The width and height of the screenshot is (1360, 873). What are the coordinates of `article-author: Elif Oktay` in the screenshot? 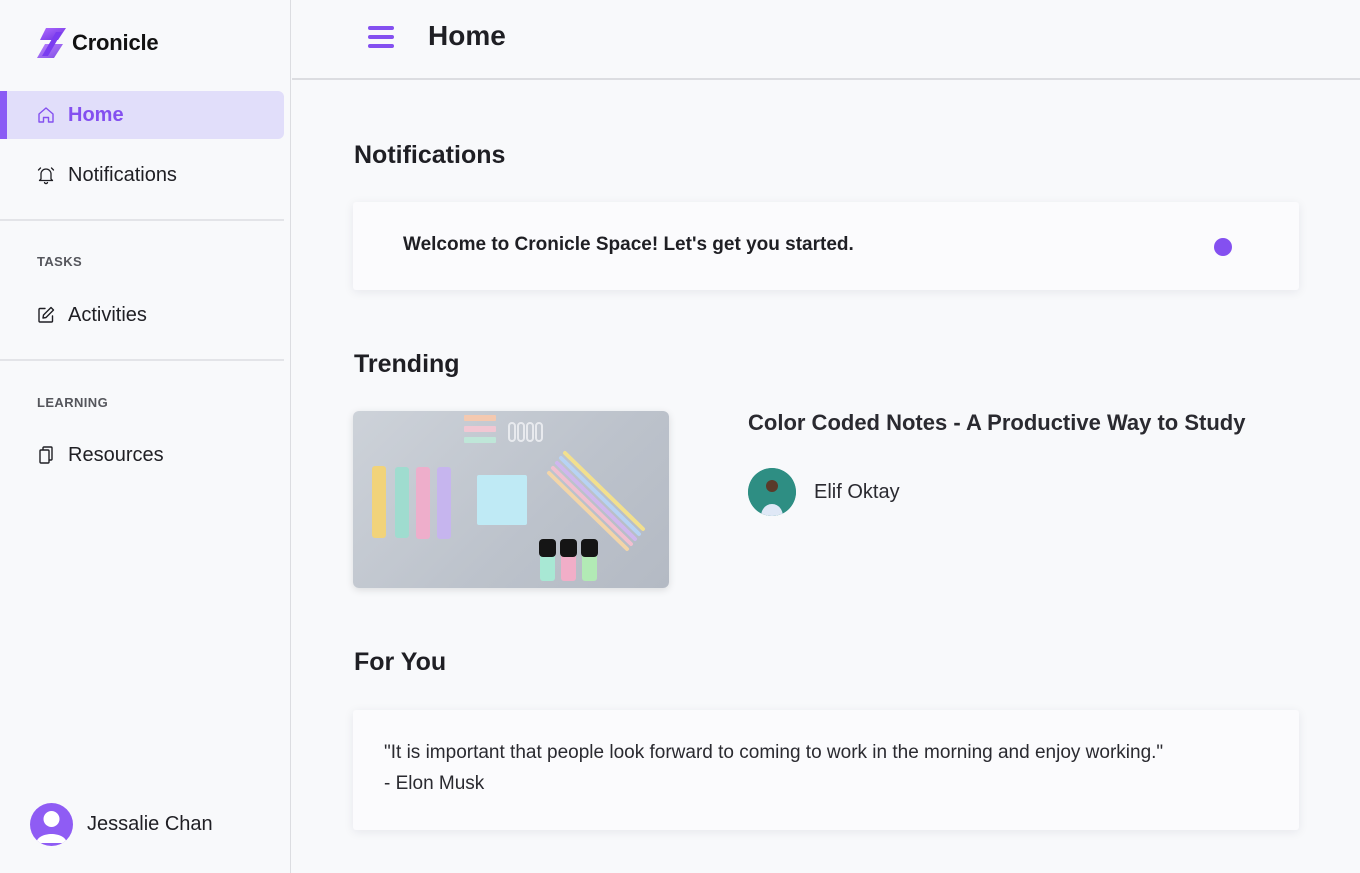 It's located at (824, 492).